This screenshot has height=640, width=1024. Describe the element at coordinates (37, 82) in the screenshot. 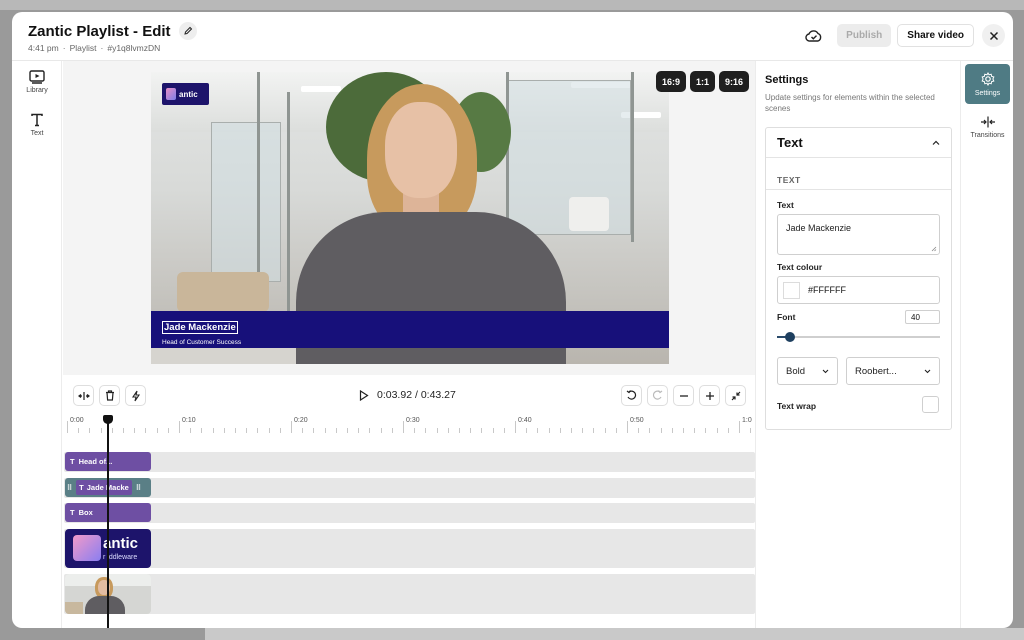

I see `sidebar-item-library: Library` at that location.